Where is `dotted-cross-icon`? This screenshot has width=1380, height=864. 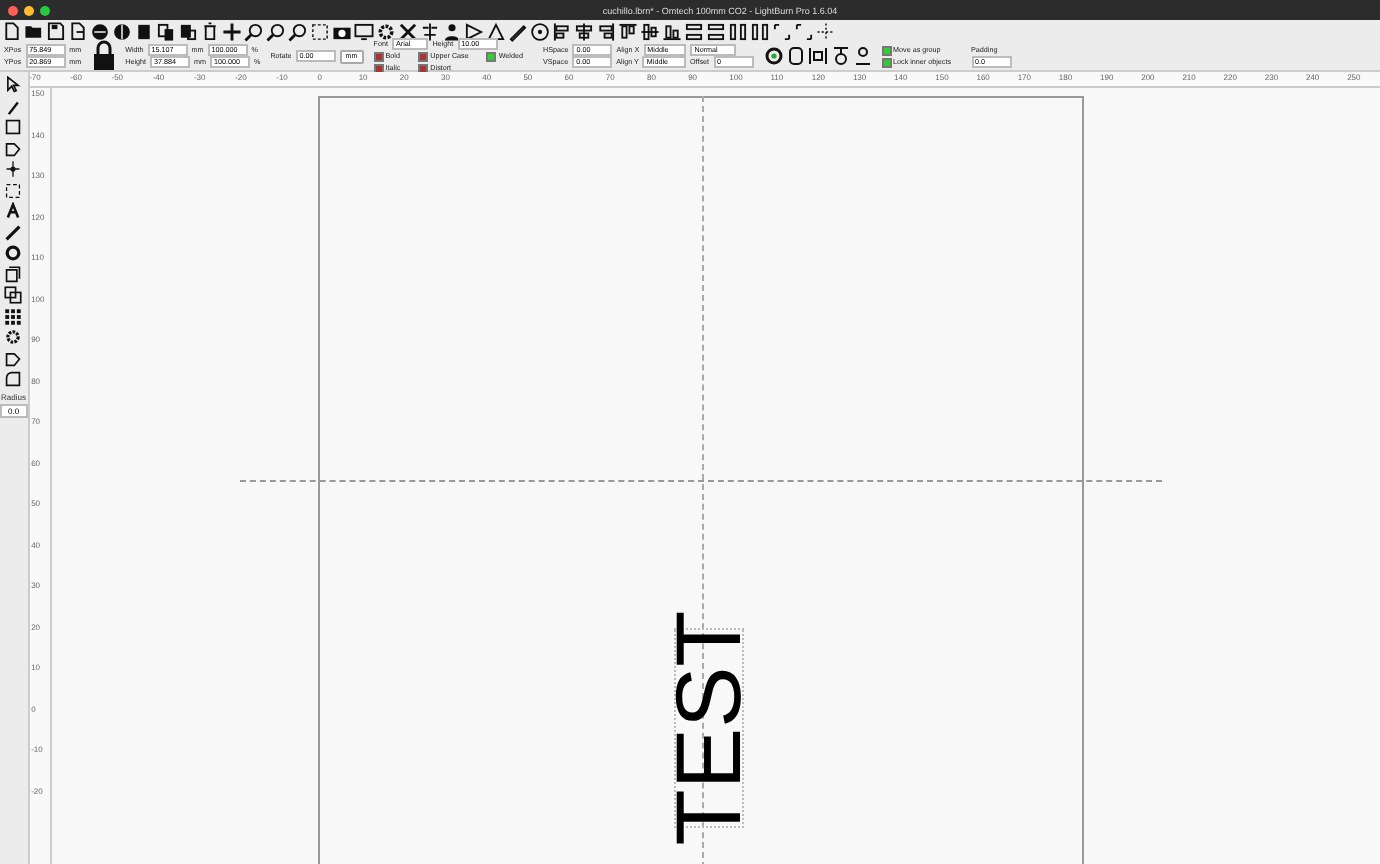
dotted-cross-icon is located at coordinates (826, 31).